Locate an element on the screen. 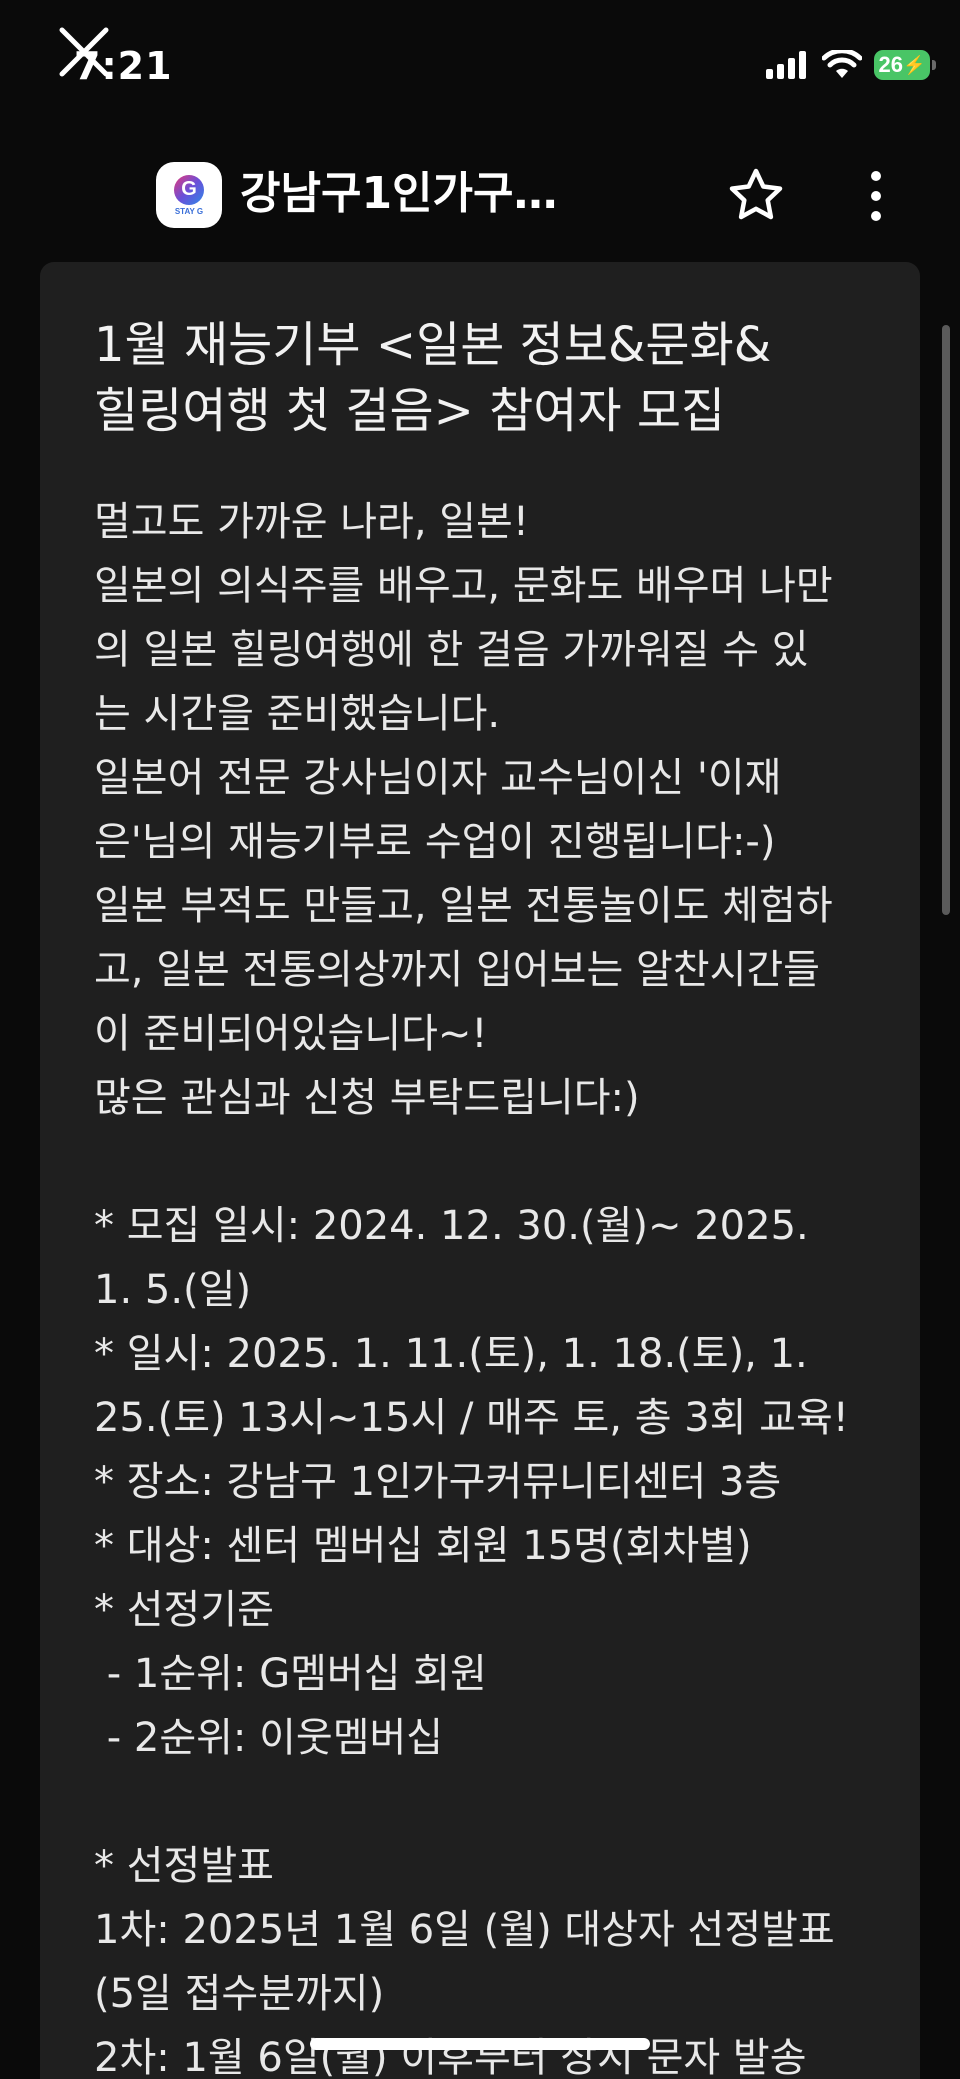  post-body-line: 많은 관심과 신청 부탁드립니다:) is located at coordinates (367, 1098).